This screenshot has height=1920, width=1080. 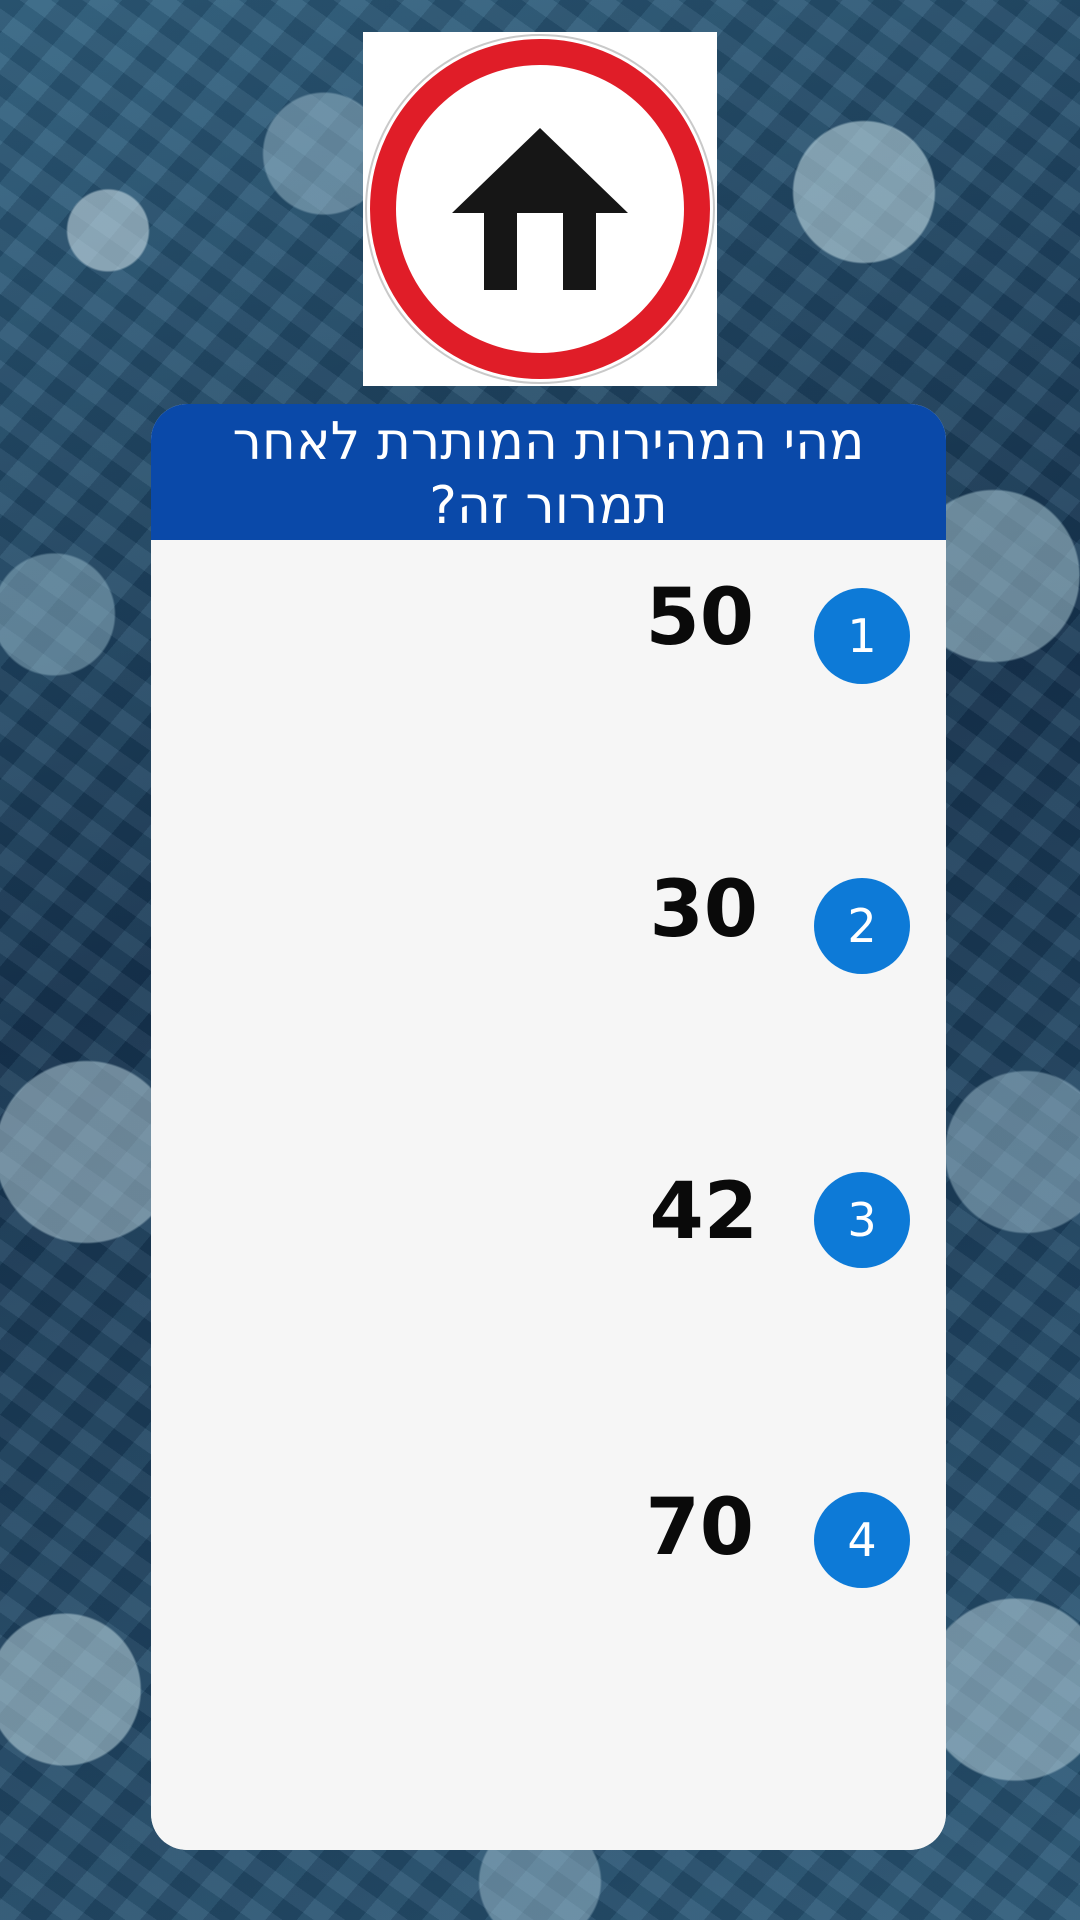 What do you see at coordinates (862, 926) in the screenshot?
I see `answer-number-badge: 2` at bounding box center [862, 926].